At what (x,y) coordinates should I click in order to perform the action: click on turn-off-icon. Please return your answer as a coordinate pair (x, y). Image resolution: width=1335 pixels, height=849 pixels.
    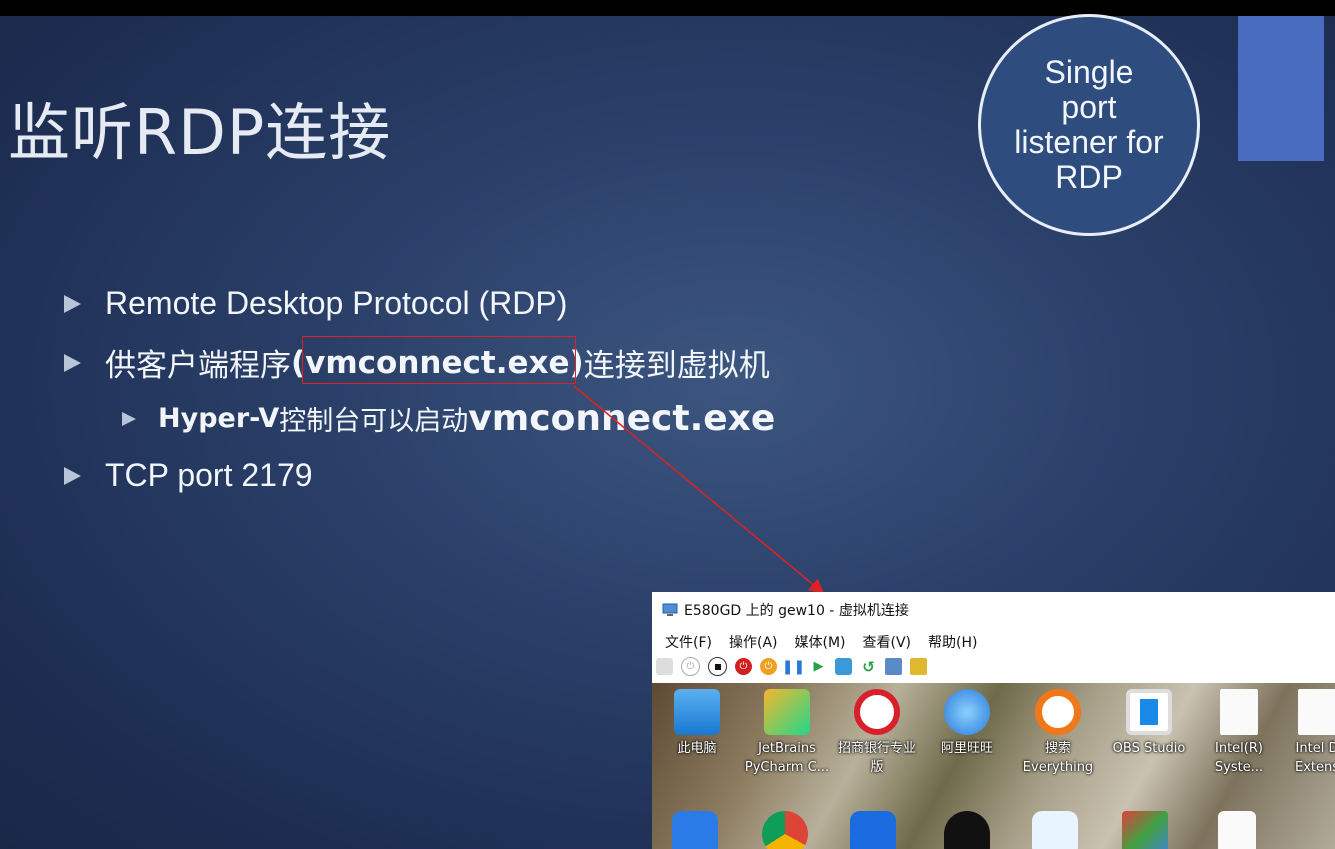
    Looking at the image, I should click on (717, 666).